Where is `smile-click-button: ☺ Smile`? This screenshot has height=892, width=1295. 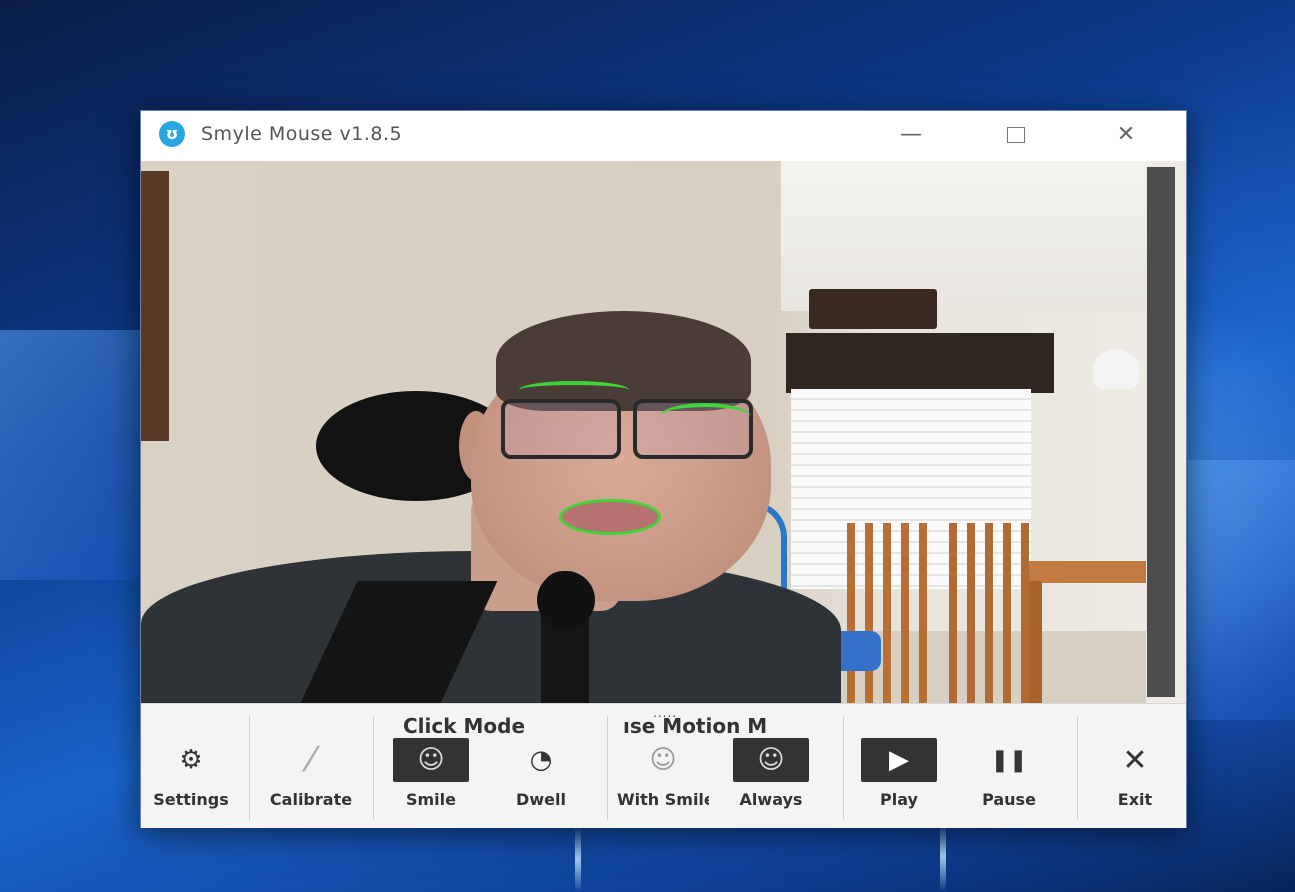
smile-click-button: ☺ Smile is located at coordinates (431, 776).